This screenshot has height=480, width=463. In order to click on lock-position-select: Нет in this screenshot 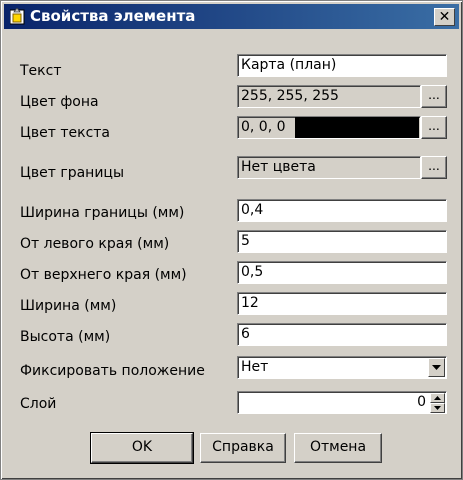, I will do `click(342, 367)`.